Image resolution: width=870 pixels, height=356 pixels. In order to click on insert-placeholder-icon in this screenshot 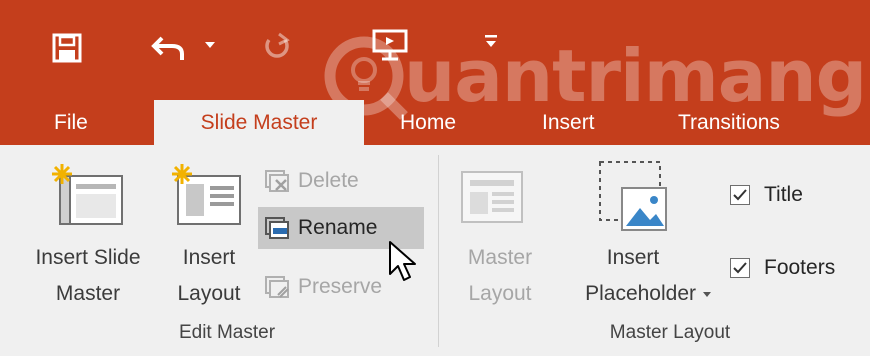, I will do `click(633, 196)`.